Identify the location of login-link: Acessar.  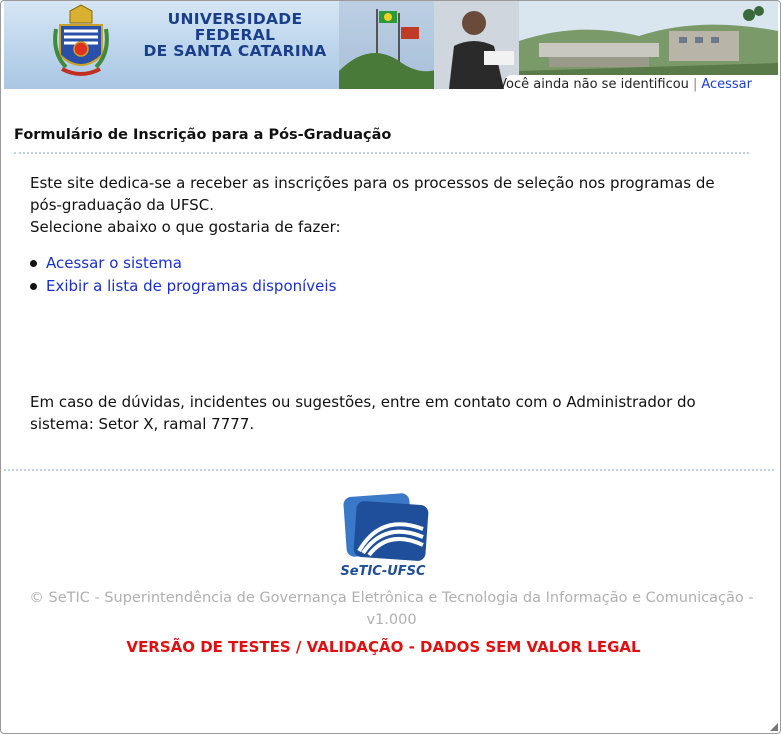
(726, 84).